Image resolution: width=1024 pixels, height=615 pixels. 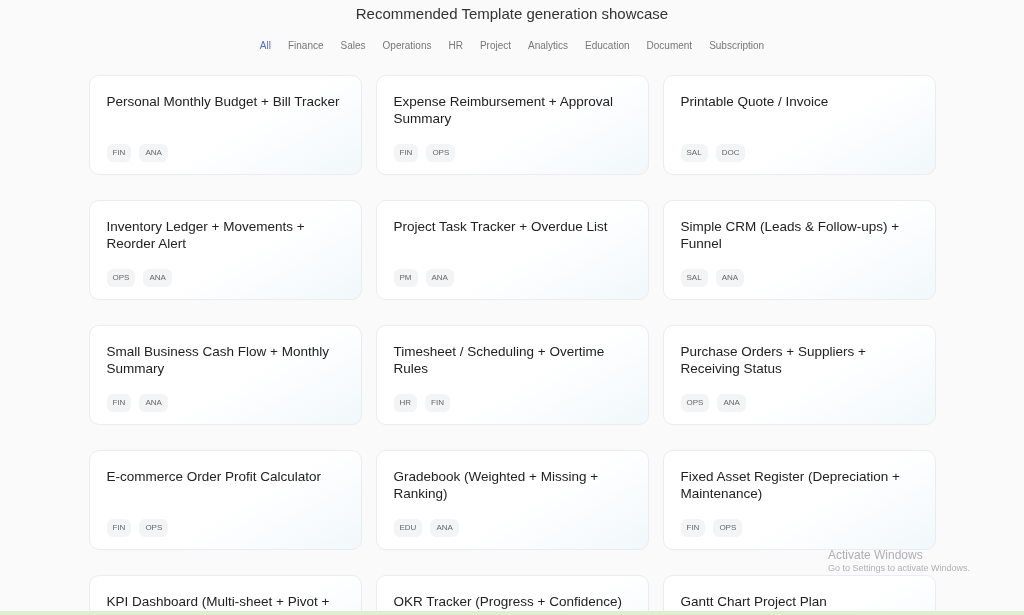 What do you see at coordinates (407, 46) in the screenshot?
I see `category-tab: Operations` at bounding box center [407, 46].